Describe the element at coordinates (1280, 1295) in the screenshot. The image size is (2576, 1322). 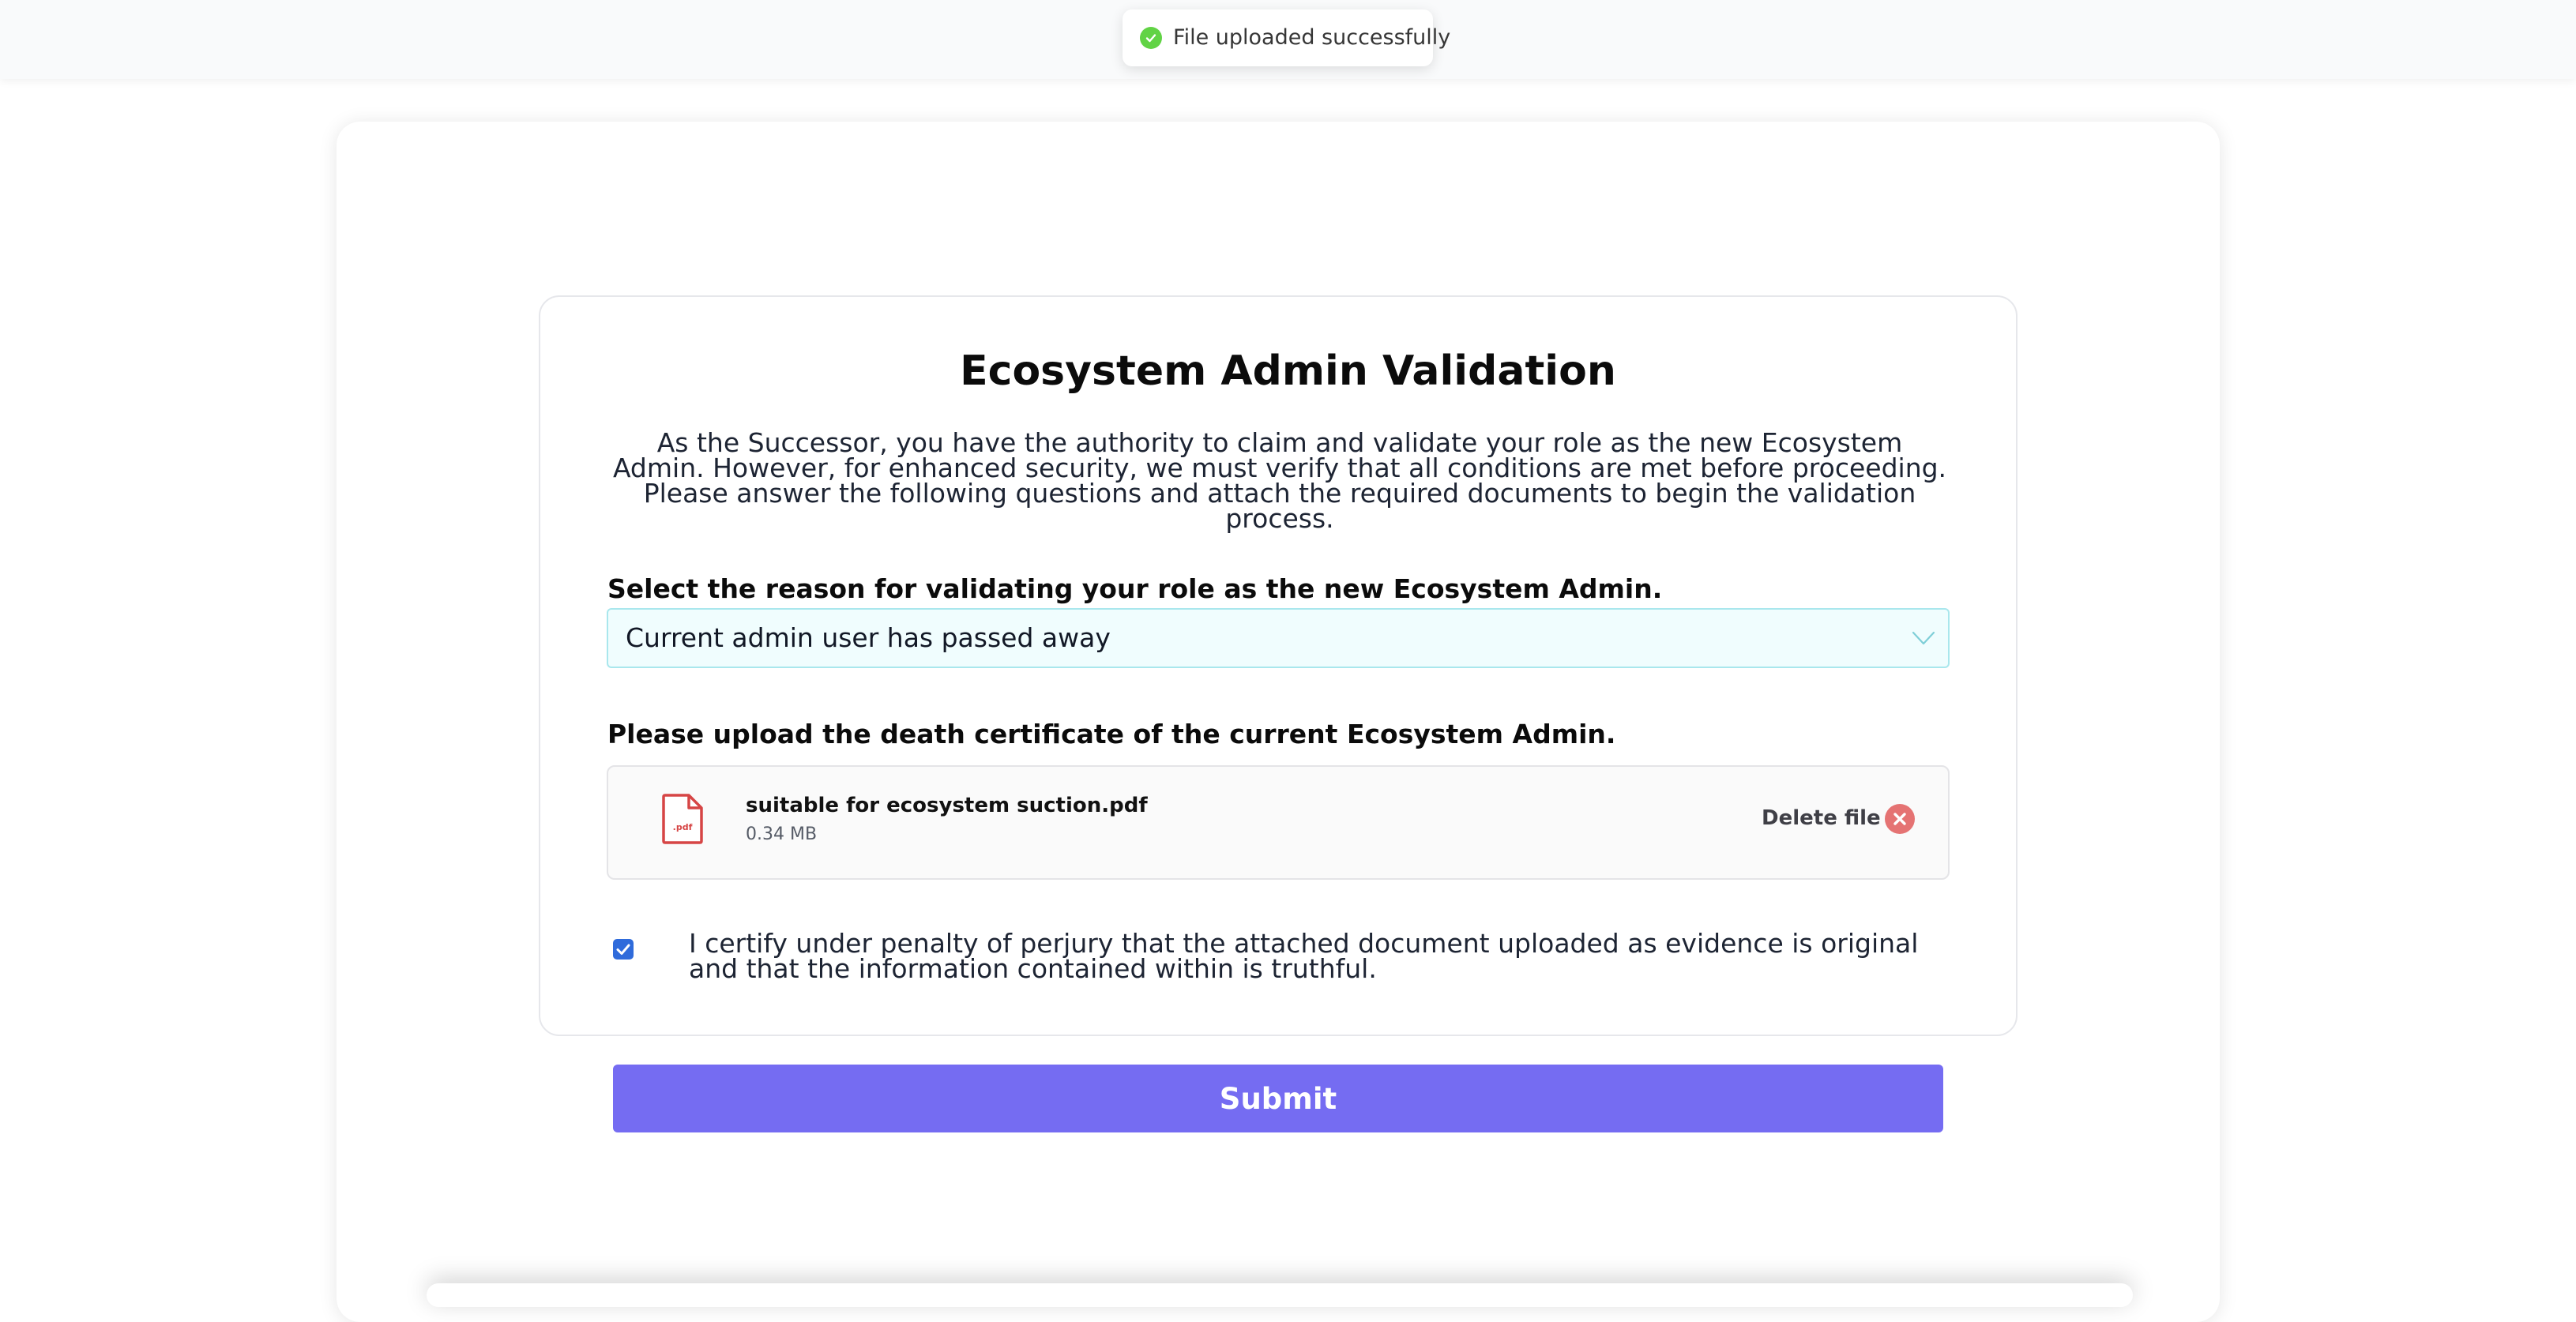
I see `bottom-panel-edge` at that location.